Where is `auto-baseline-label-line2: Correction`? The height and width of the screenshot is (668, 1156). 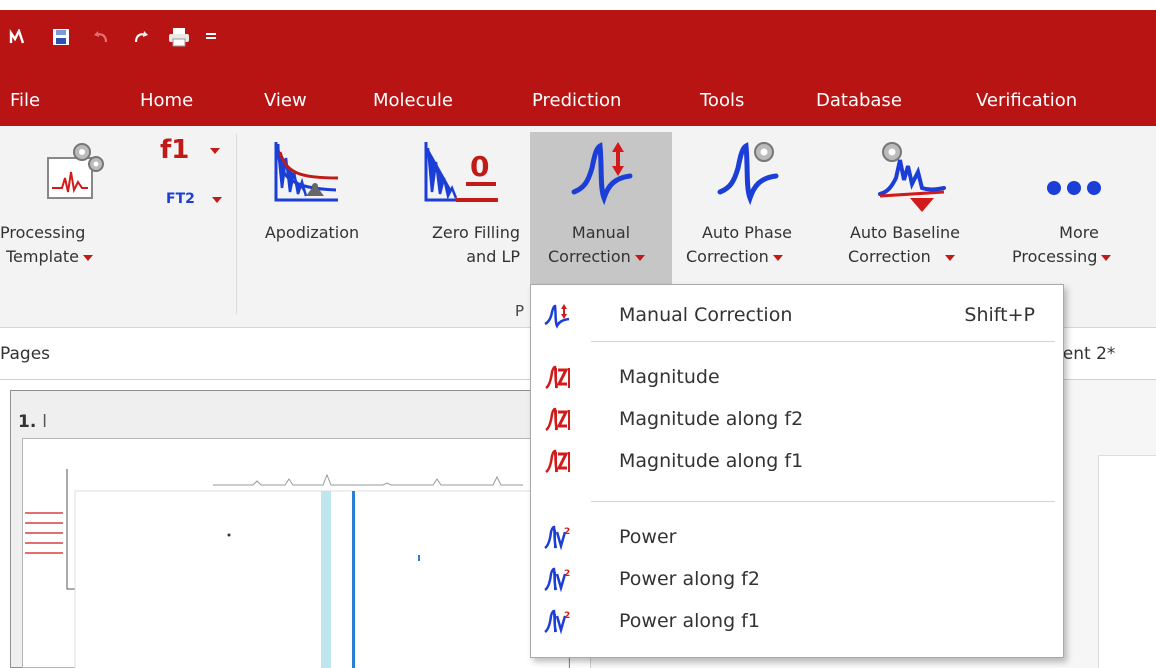
auto-baseline-label-line2: Correction is located at coordinates (889, 256).